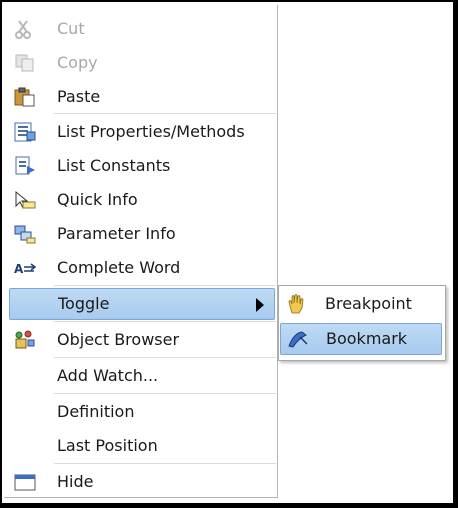 This screenshot has width=458, height=508. Describe the element at coordinates (140, 200) in the screenshot. I see `menu-item-quick-info: Quick Info` at that location.